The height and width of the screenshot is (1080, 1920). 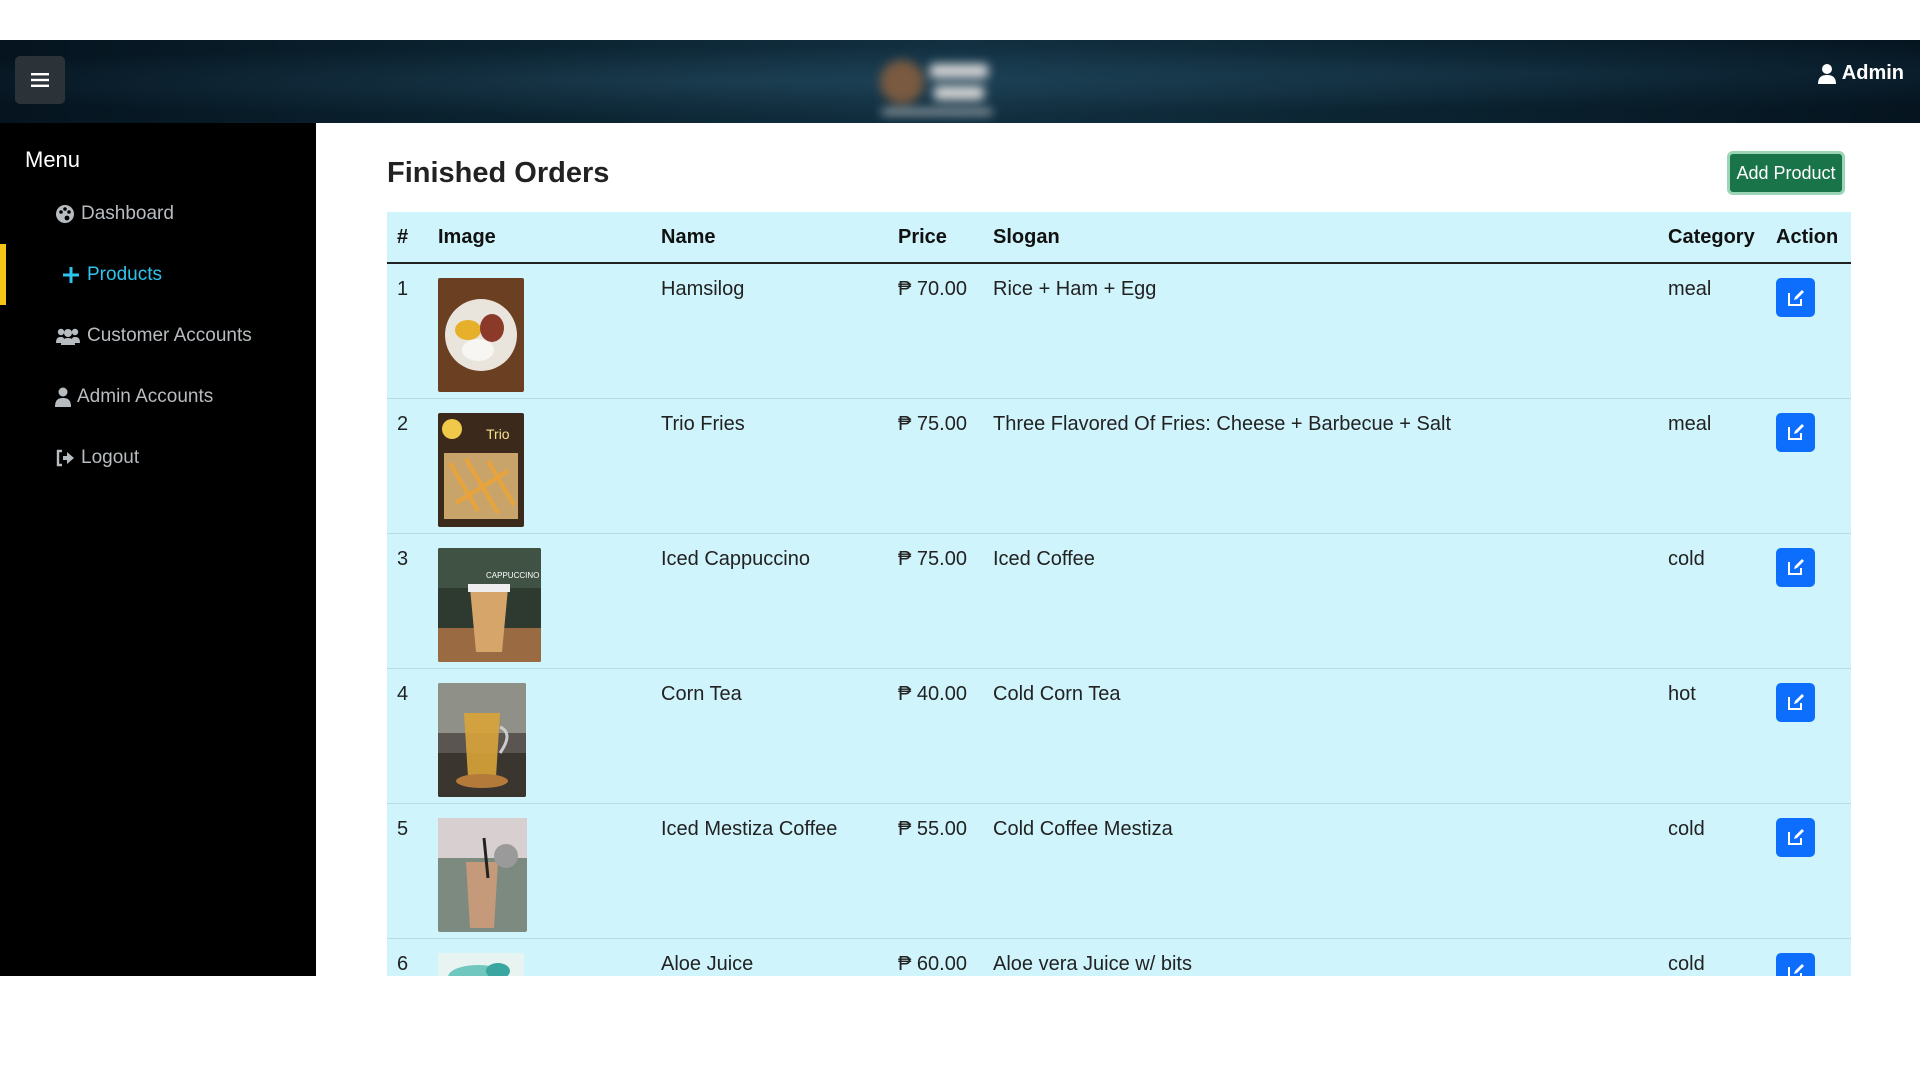 I want to click on table-row: 1 Hamsilog ₱ 70.00 Rice + Ham + Egg meal, so click(x=1119, y=331).